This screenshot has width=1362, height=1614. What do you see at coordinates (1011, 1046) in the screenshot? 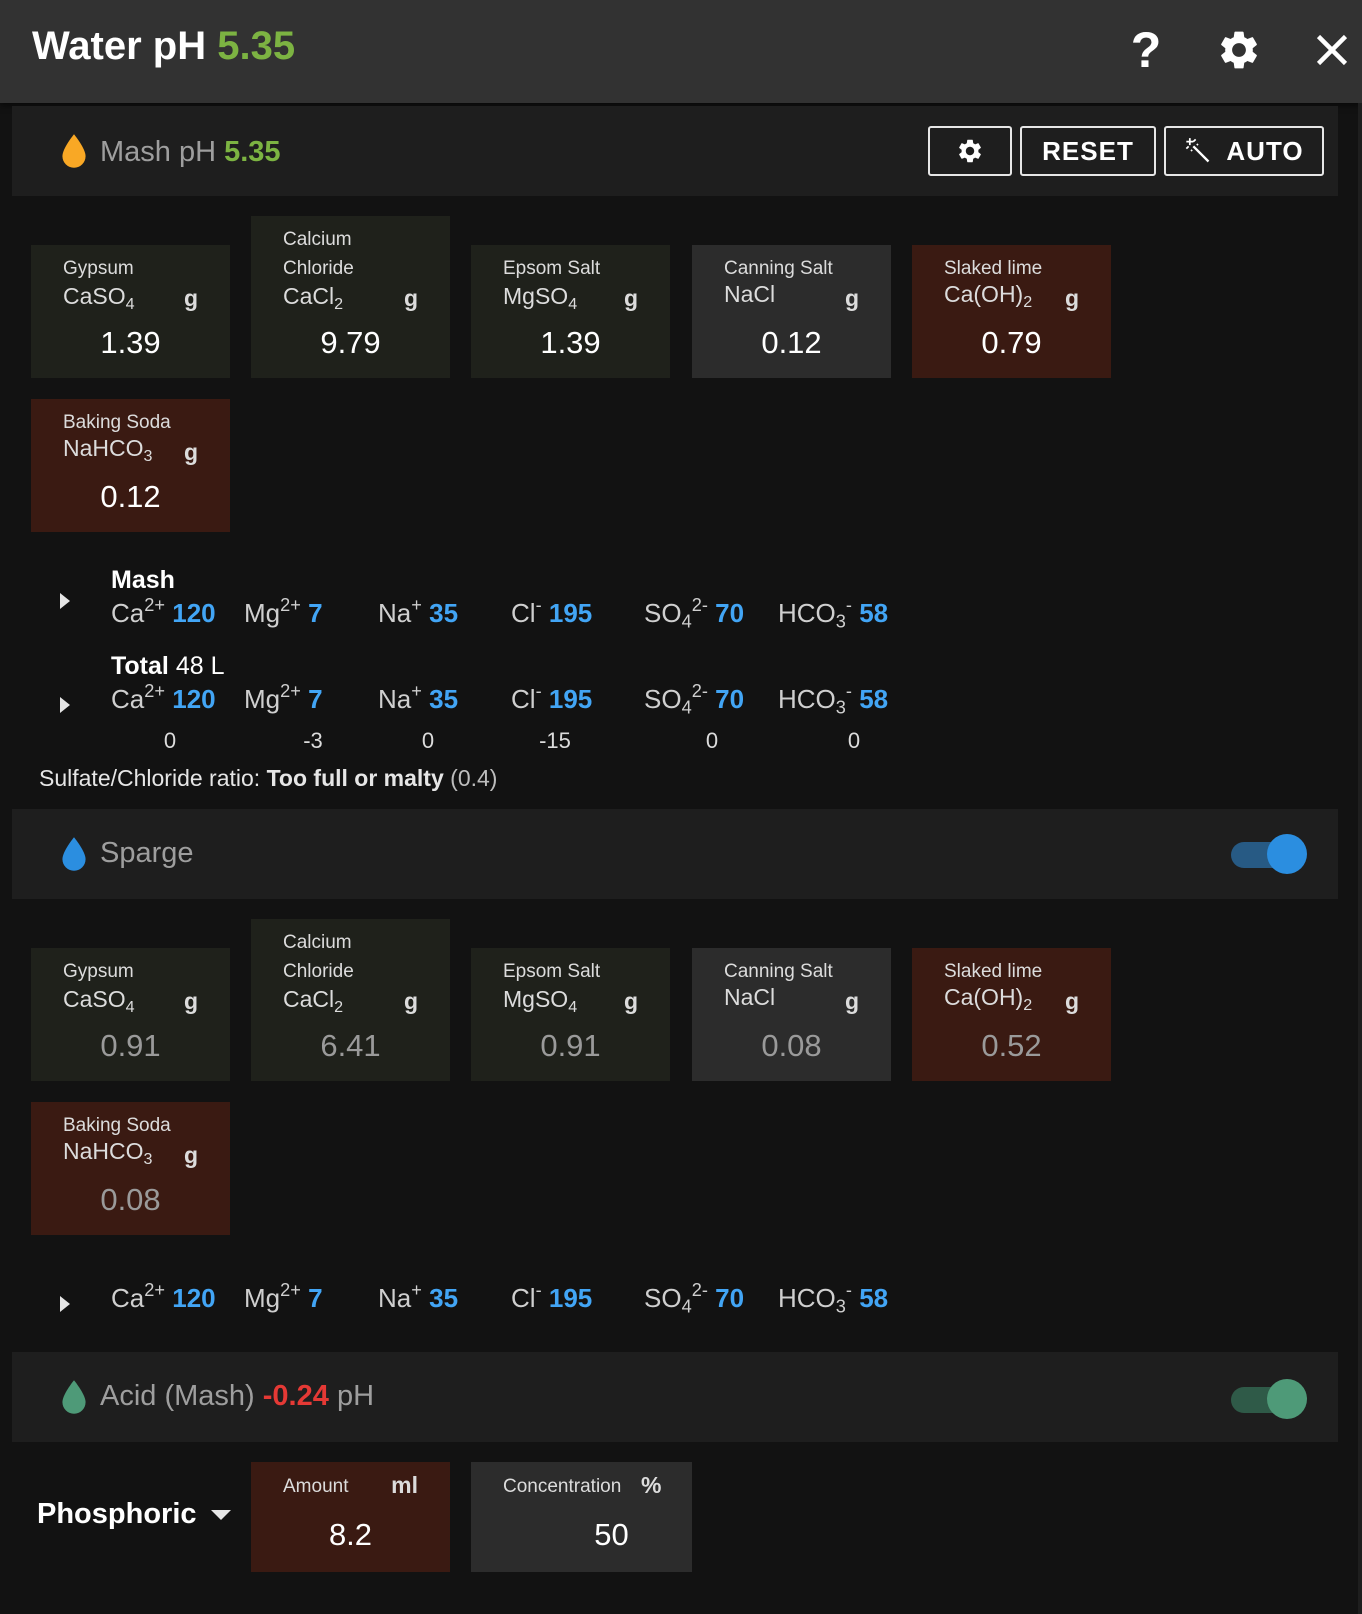
I see `salt-amount-input: 0.52` at bounding box center [1011, 1046].